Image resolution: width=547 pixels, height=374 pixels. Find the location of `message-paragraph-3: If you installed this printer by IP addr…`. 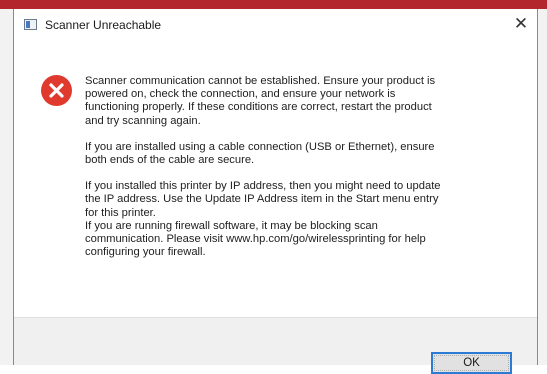

message-paragraph-3: If you installed this printer by IP addr… is located at coordinates (263, 199).